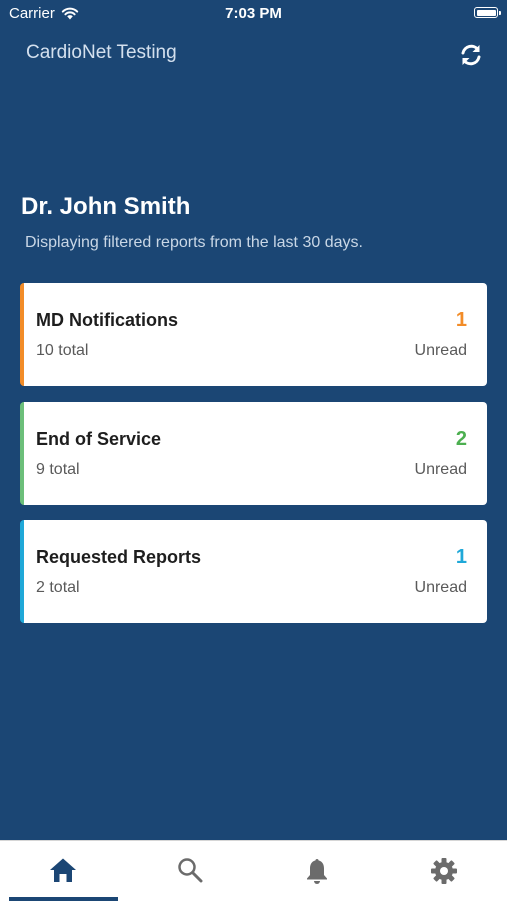 The width and height of the screenshot is (507, 901). Describe the element at coordinates (63, 899) in the screenshot. I see `active-tab-indicator` at that location.